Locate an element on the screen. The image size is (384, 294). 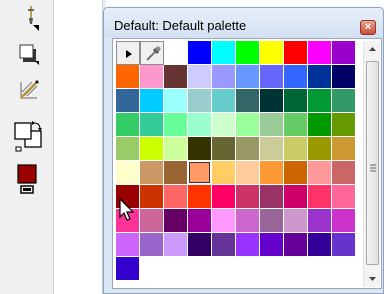
scroll-up-arrow-icon is located at coordinates (372, 49).